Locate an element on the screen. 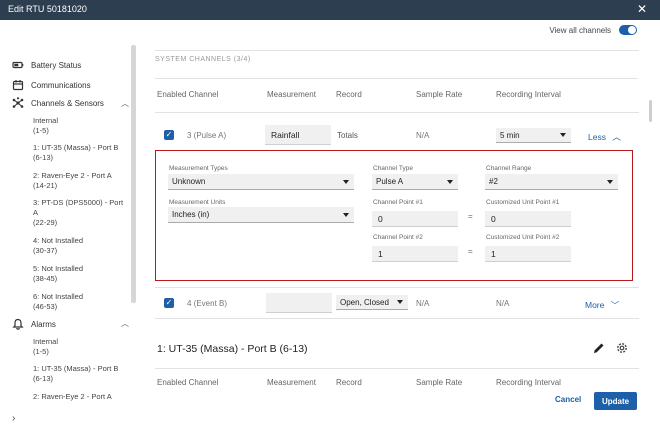  dialog-title: Edit RTU 50181020 is located at coordinates (47, 9).